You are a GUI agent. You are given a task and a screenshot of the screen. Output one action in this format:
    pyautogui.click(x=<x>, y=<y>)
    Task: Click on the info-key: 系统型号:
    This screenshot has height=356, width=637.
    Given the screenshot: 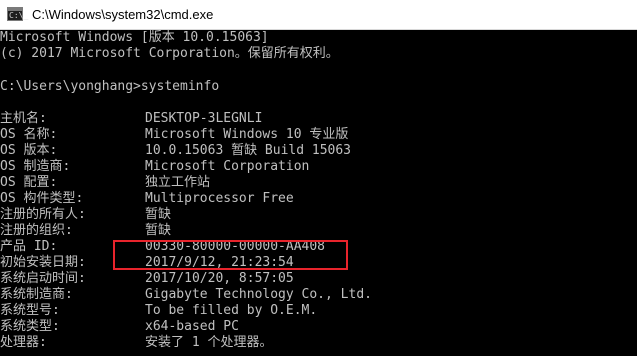 What is the action you would take?
    pyautogui.click(x=30, y=310)
    